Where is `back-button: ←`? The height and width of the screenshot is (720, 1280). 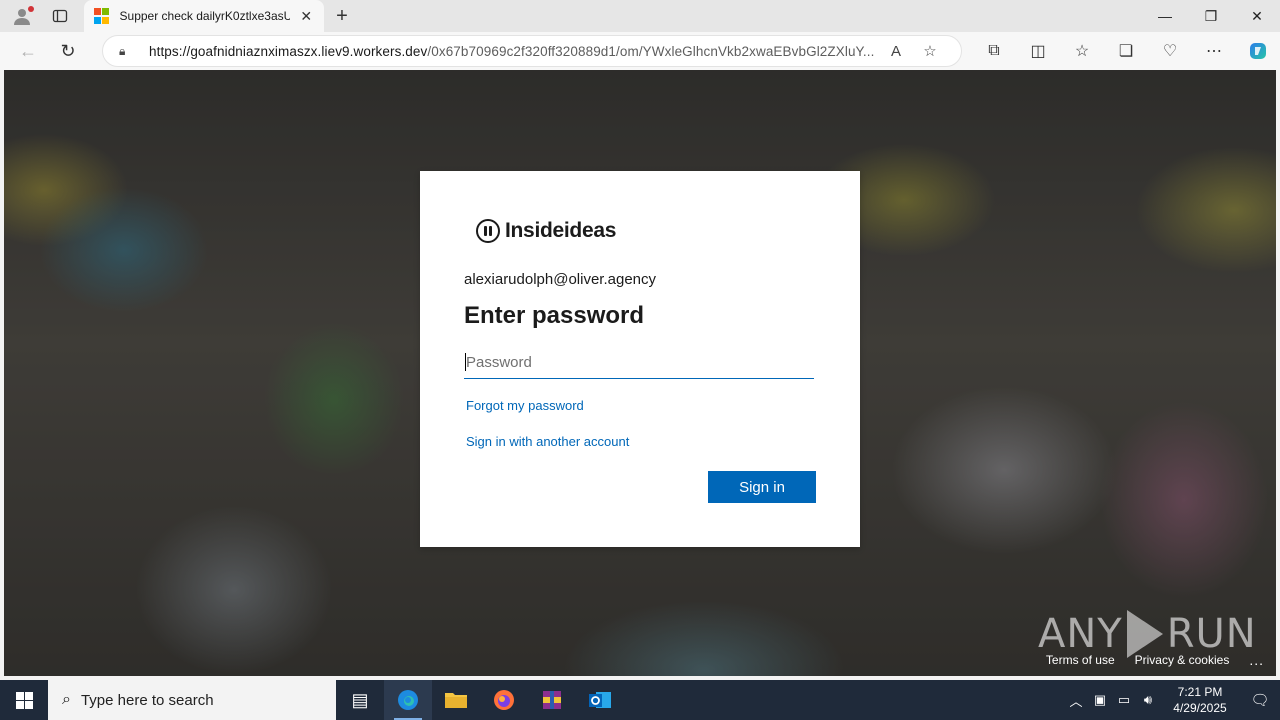
back-button: ← is located at coordinates (28, 51).